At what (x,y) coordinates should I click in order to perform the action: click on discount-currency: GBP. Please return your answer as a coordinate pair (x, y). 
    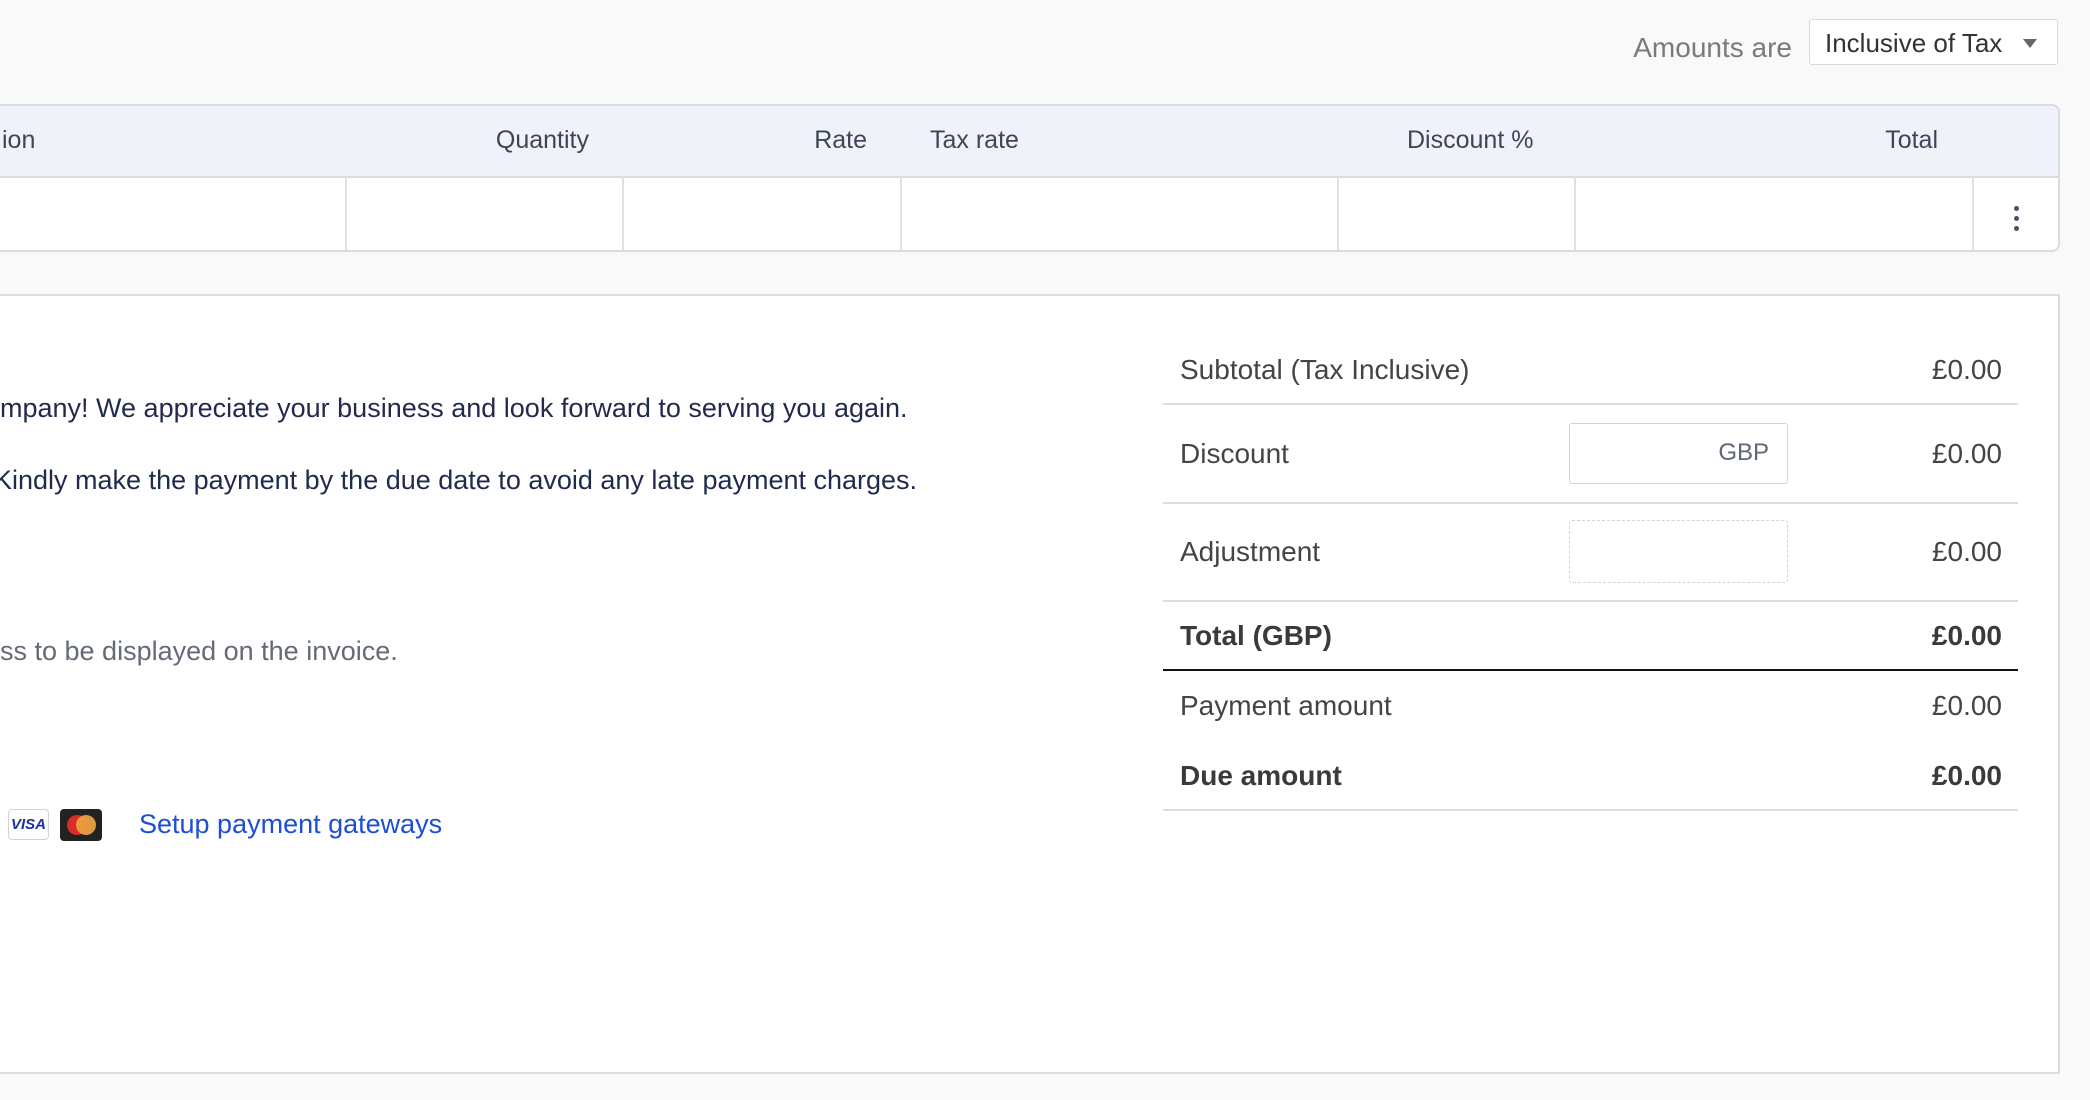
    Looking at the image, I should click on (1743, 452).